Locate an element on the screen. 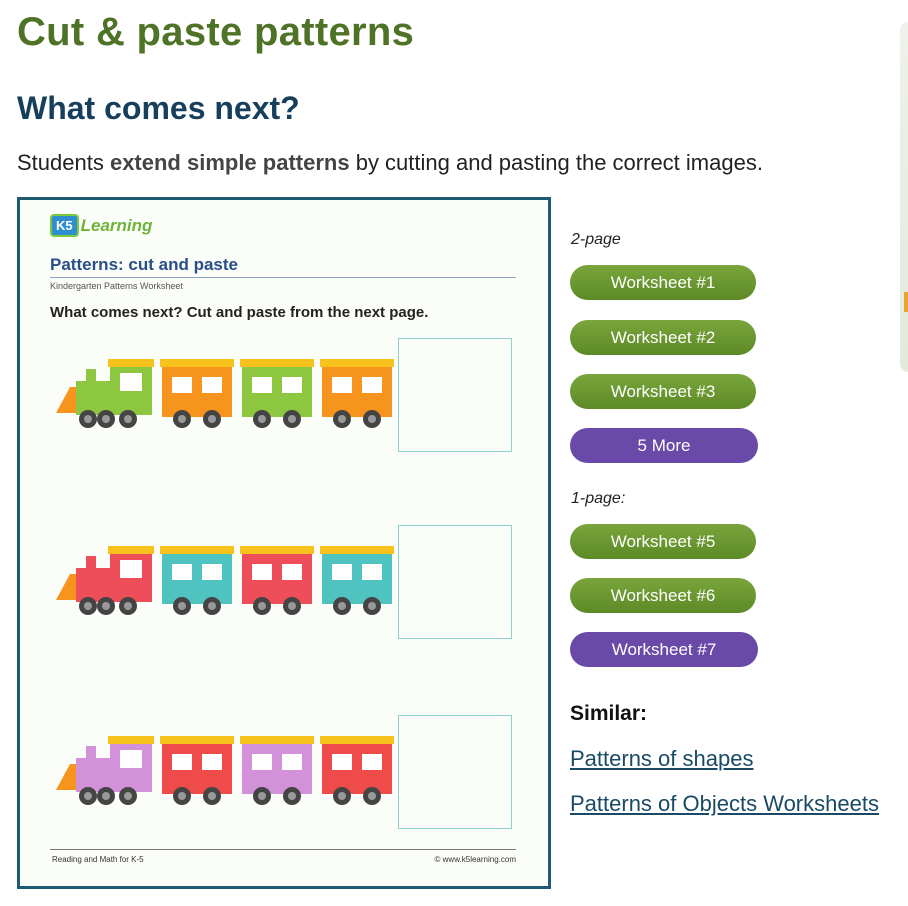 The image size is (908, 906). worksheet-title: Patterns: cut and paste is located at coordinates (144, 264).